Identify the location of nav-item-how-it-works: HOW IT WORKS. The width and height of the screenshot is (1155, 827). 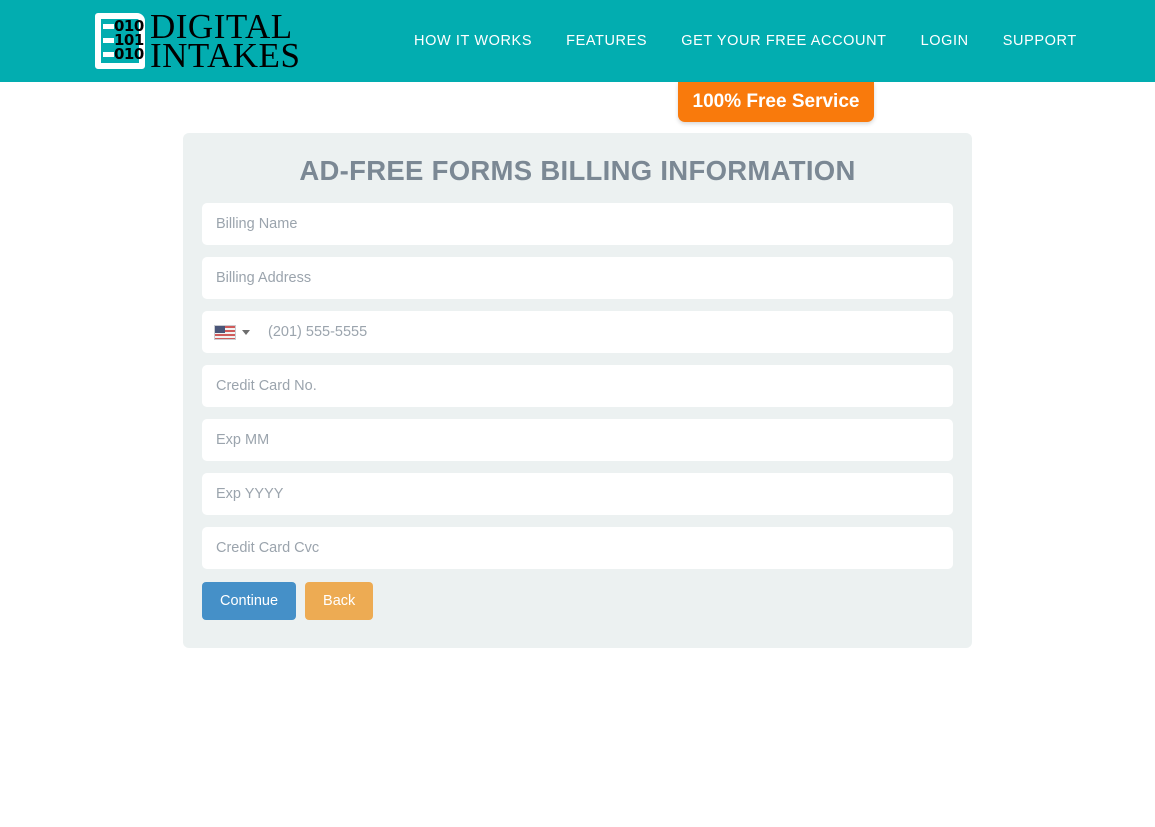
(473, 41).